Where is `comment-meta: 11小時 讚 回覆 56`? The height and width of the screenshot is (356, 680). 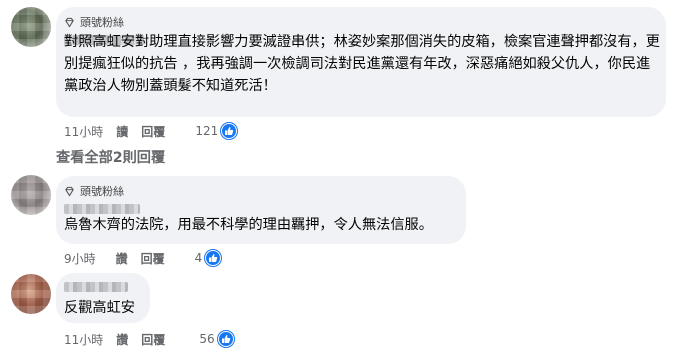 comment-meta: 11小時 讚 回覆 56 is located at coordinates (149, 339).